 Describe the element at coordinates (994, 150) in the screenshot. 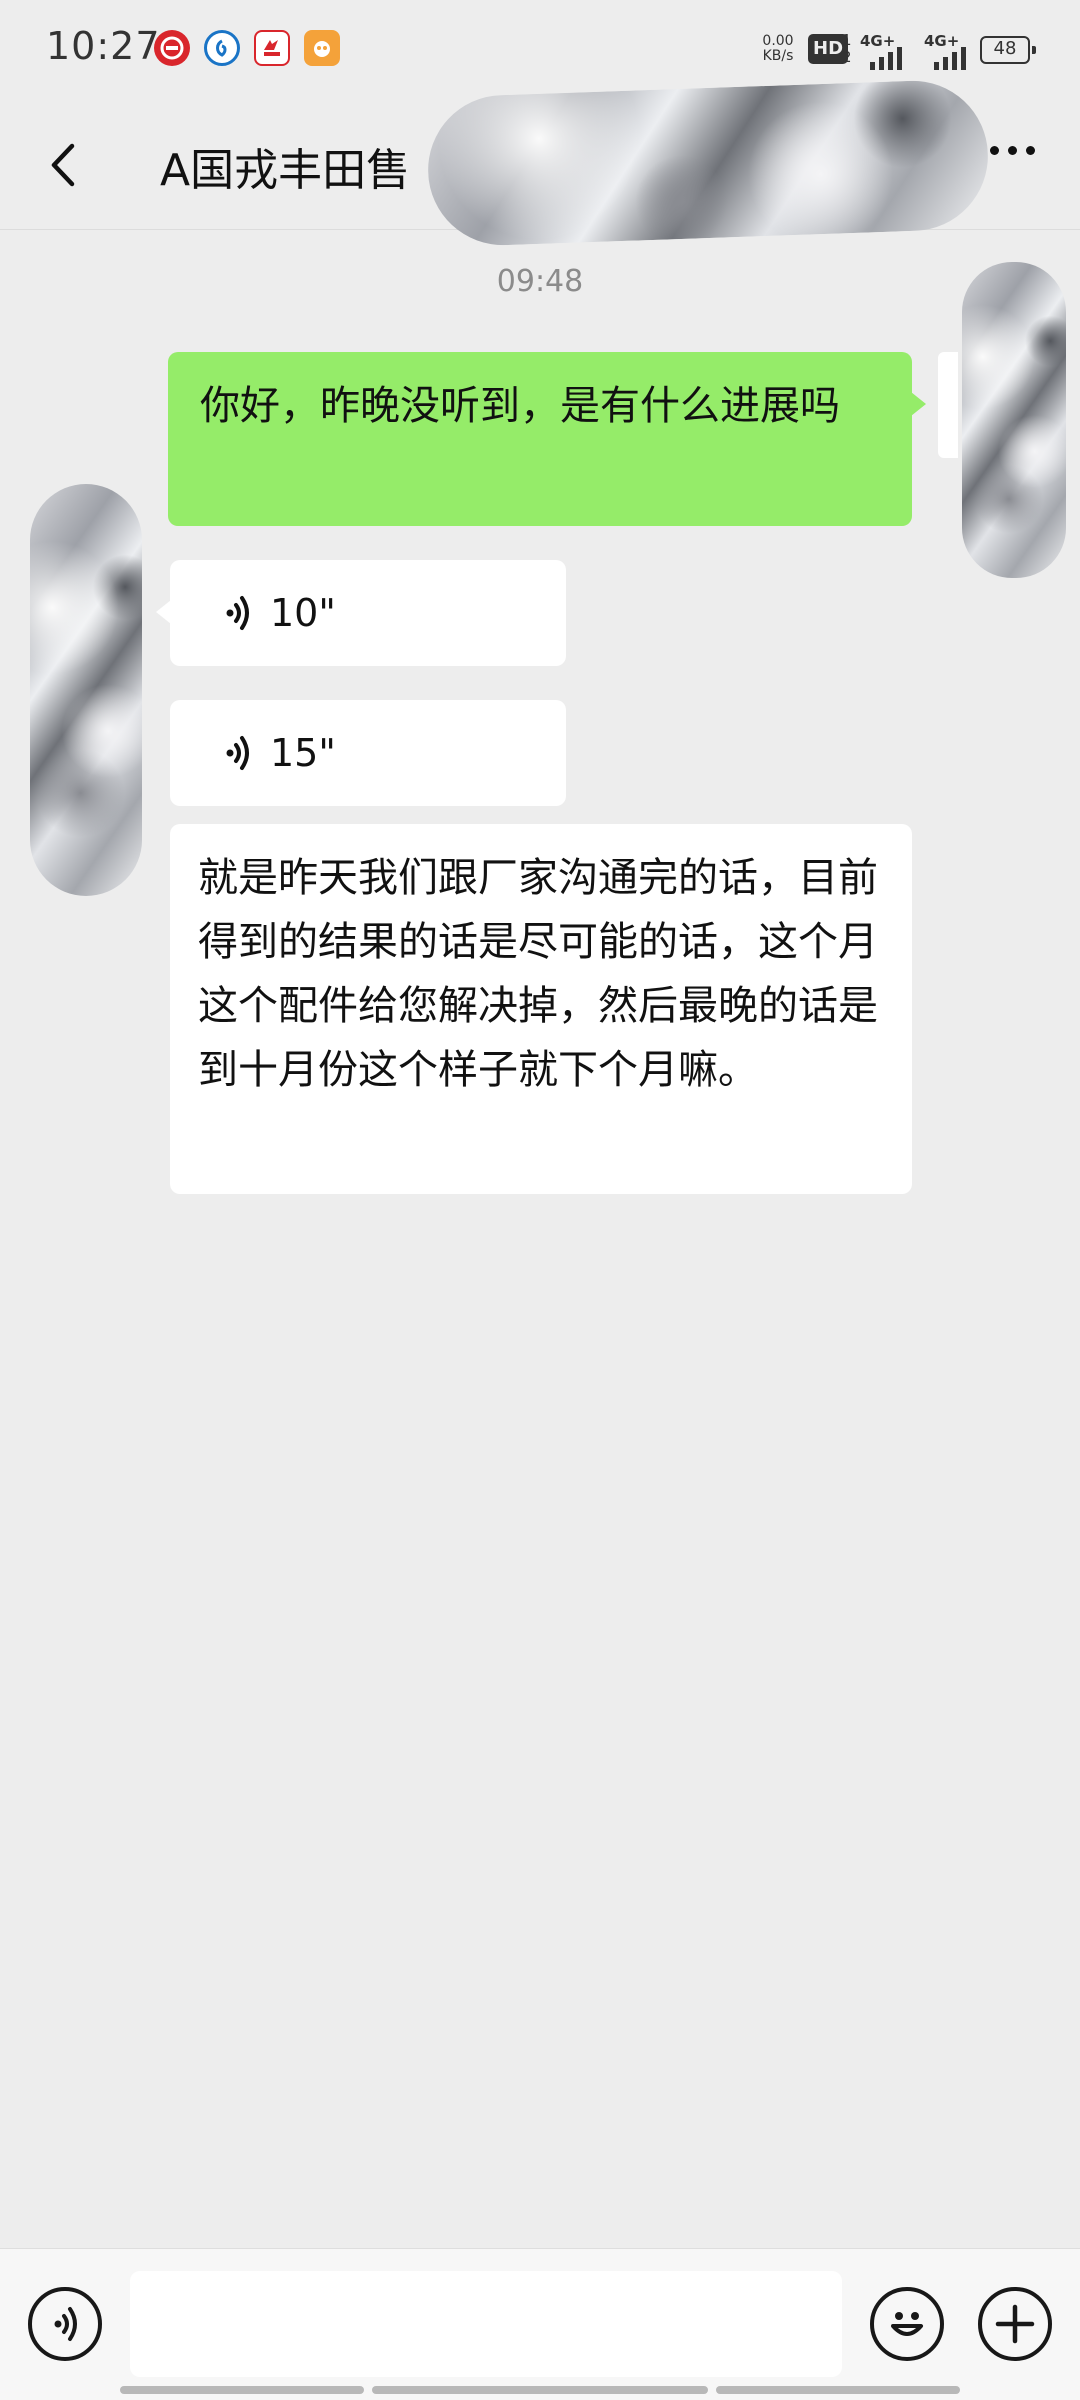

I see `more-icon` at that location.